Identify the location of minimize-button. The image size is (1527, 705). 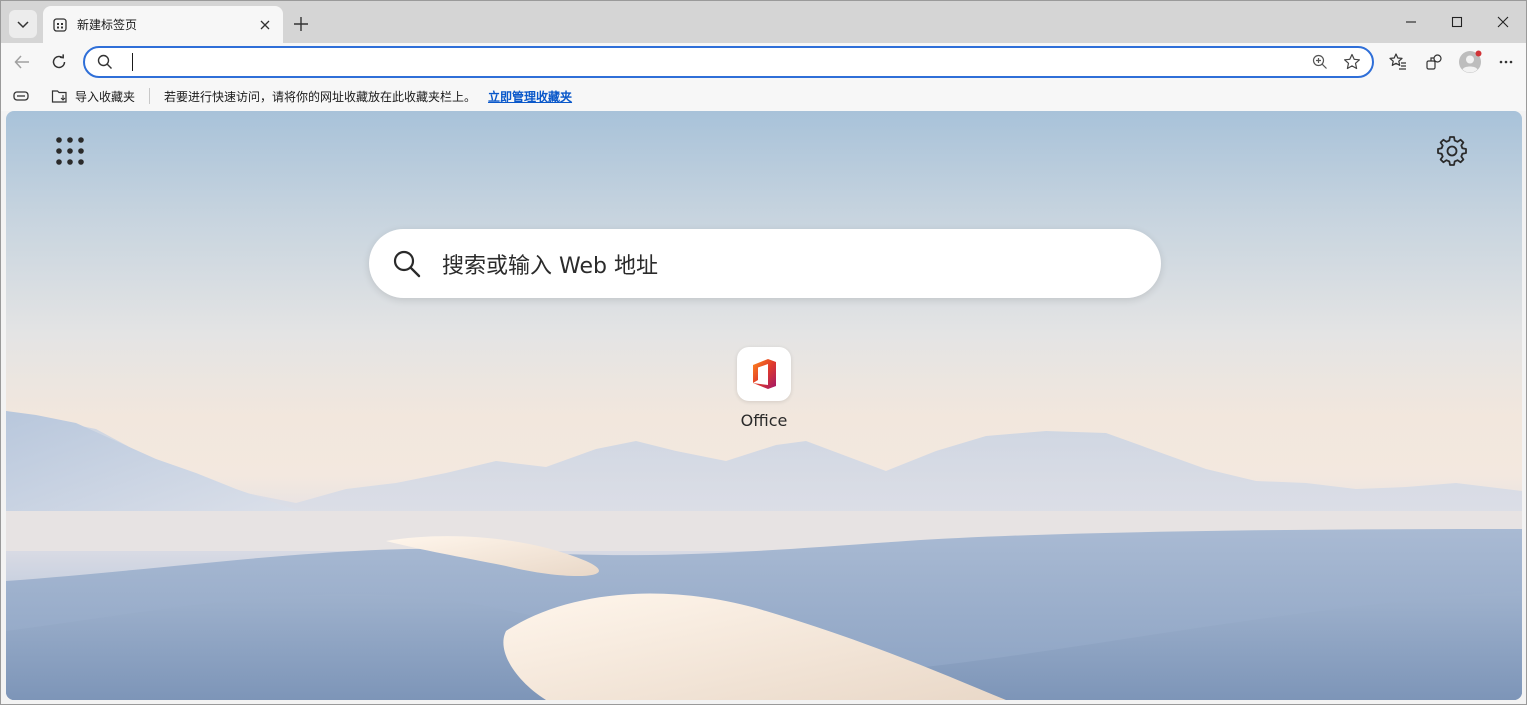
(1411, 22).